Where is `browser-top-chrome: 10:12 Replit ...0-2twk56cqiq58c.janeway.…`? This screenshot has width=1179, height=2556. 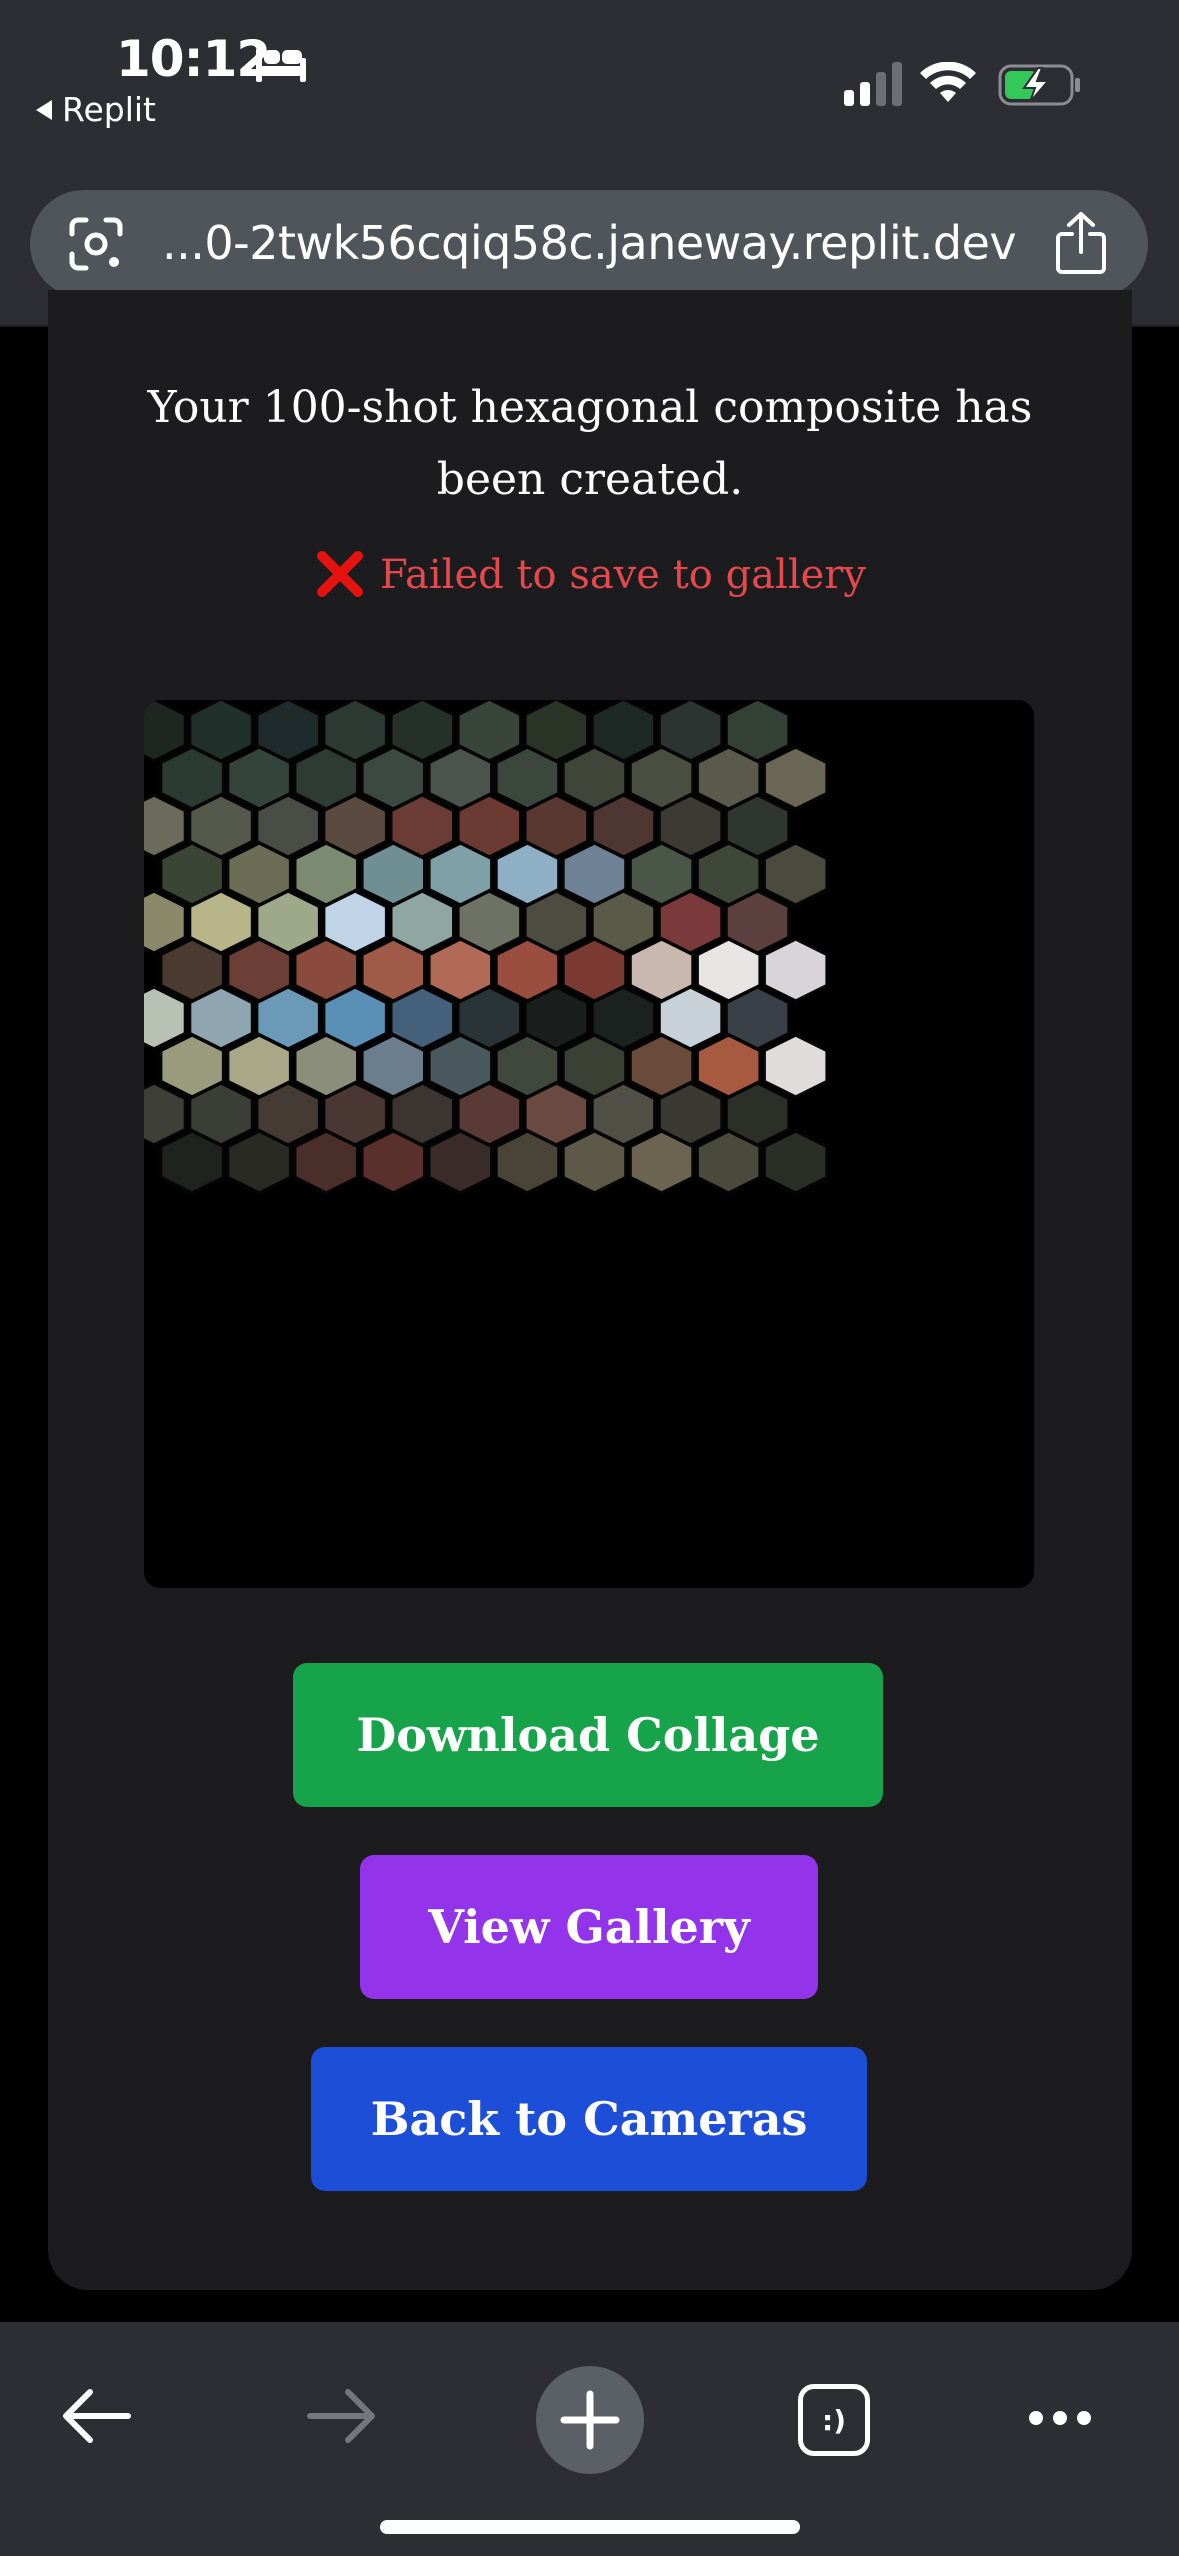
browser-top-chrome: 10:12 Replit ...0-2twk56cqiq58c.janeway.… is located at coordinates (589, 163).